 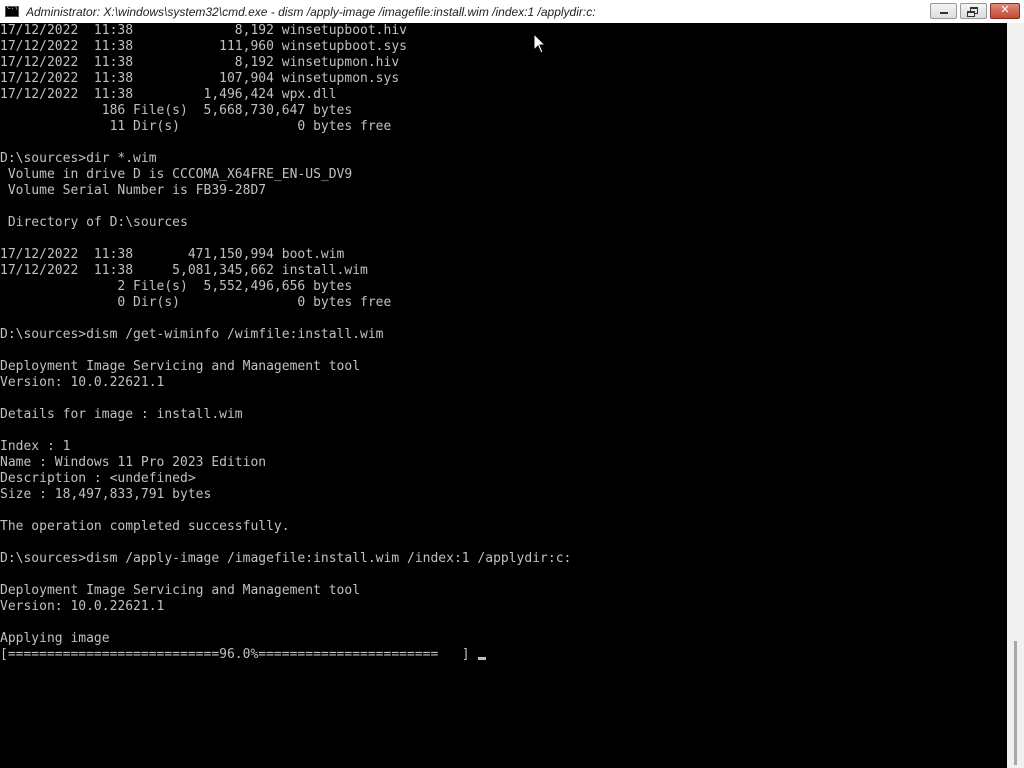 I want to click on console-line: The operation completed successfully., so click(x=145, y=526).